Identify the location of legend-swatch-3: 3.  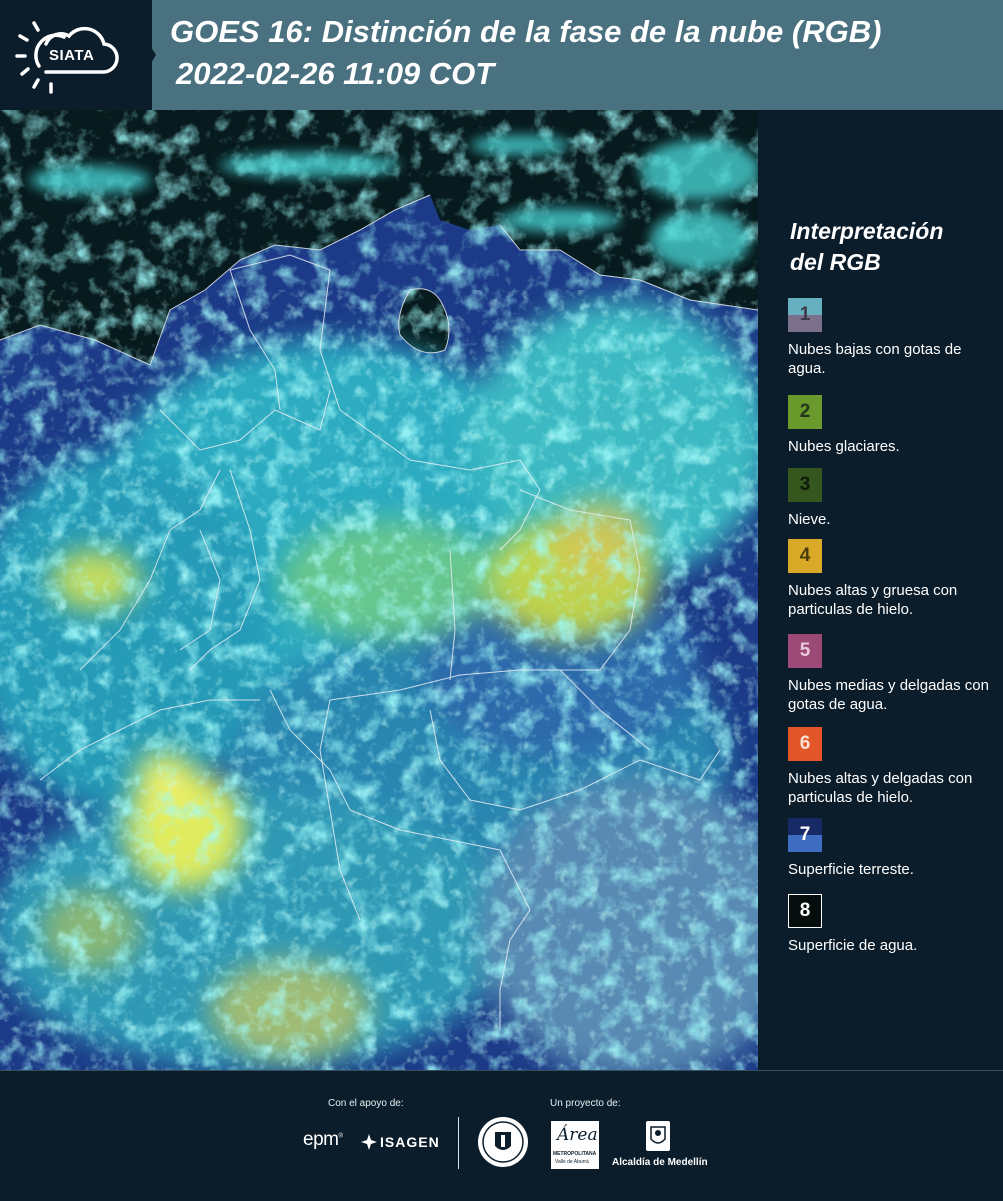
(805, 485).